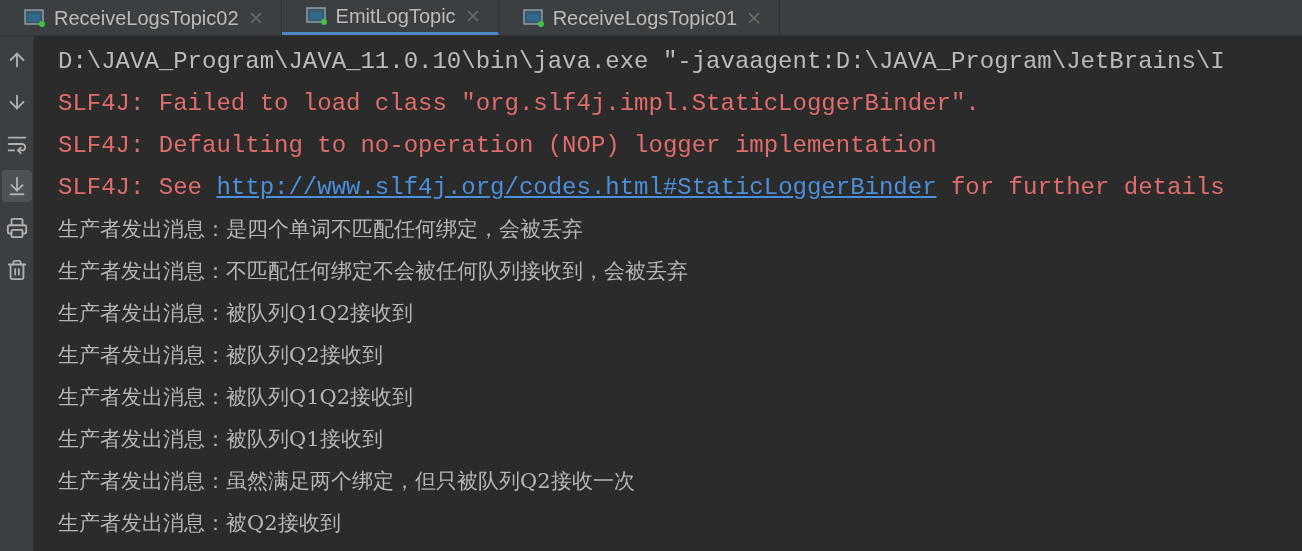 The width and height of the screenshot is (1302, 551). Describe the element at coordinates (519, 104) in the screenshot. I see `error-text: SLF4J: Failed to load class "org.slf4j.impl.StaticLoggerBinder".` at that location.